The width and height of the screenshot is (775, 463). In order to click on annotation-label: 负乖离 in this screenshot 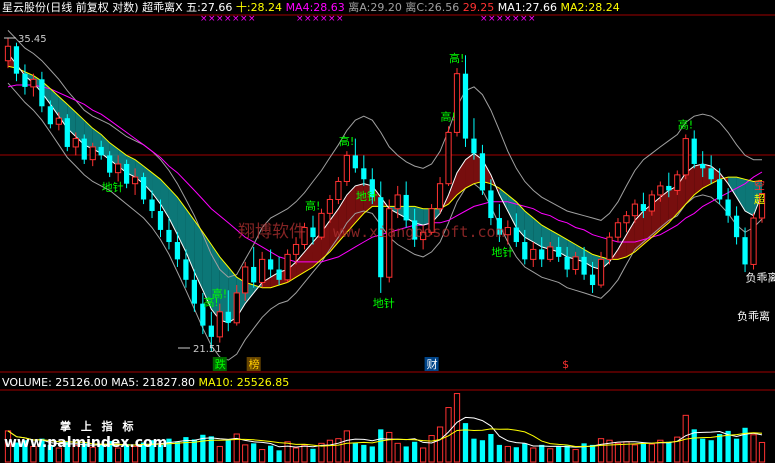, I will do `click(760, 278)`.